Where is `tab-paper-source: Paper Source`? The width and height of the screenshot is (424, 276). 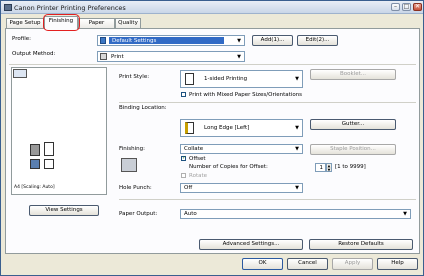 tab-paper-source: Paper Source is located at coordinates (96, 26).